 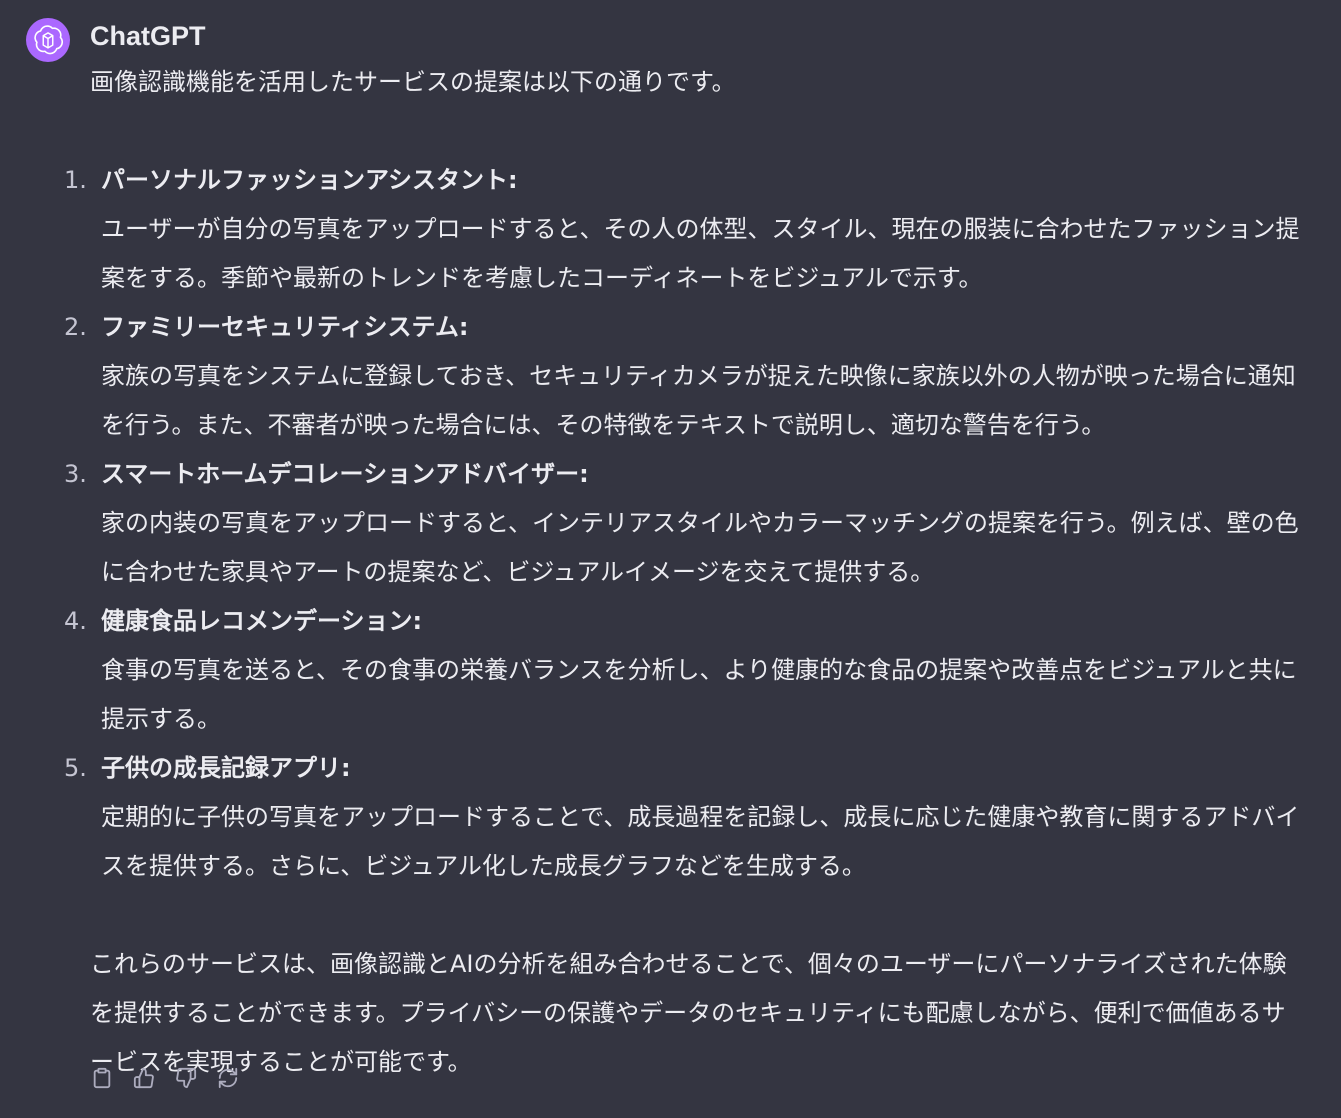 What do you see at coordinates (309, 180) in the screenshot?
I see `list-item-title: パーソナルファッションアシスタント:` at bounding box center [309, 180].